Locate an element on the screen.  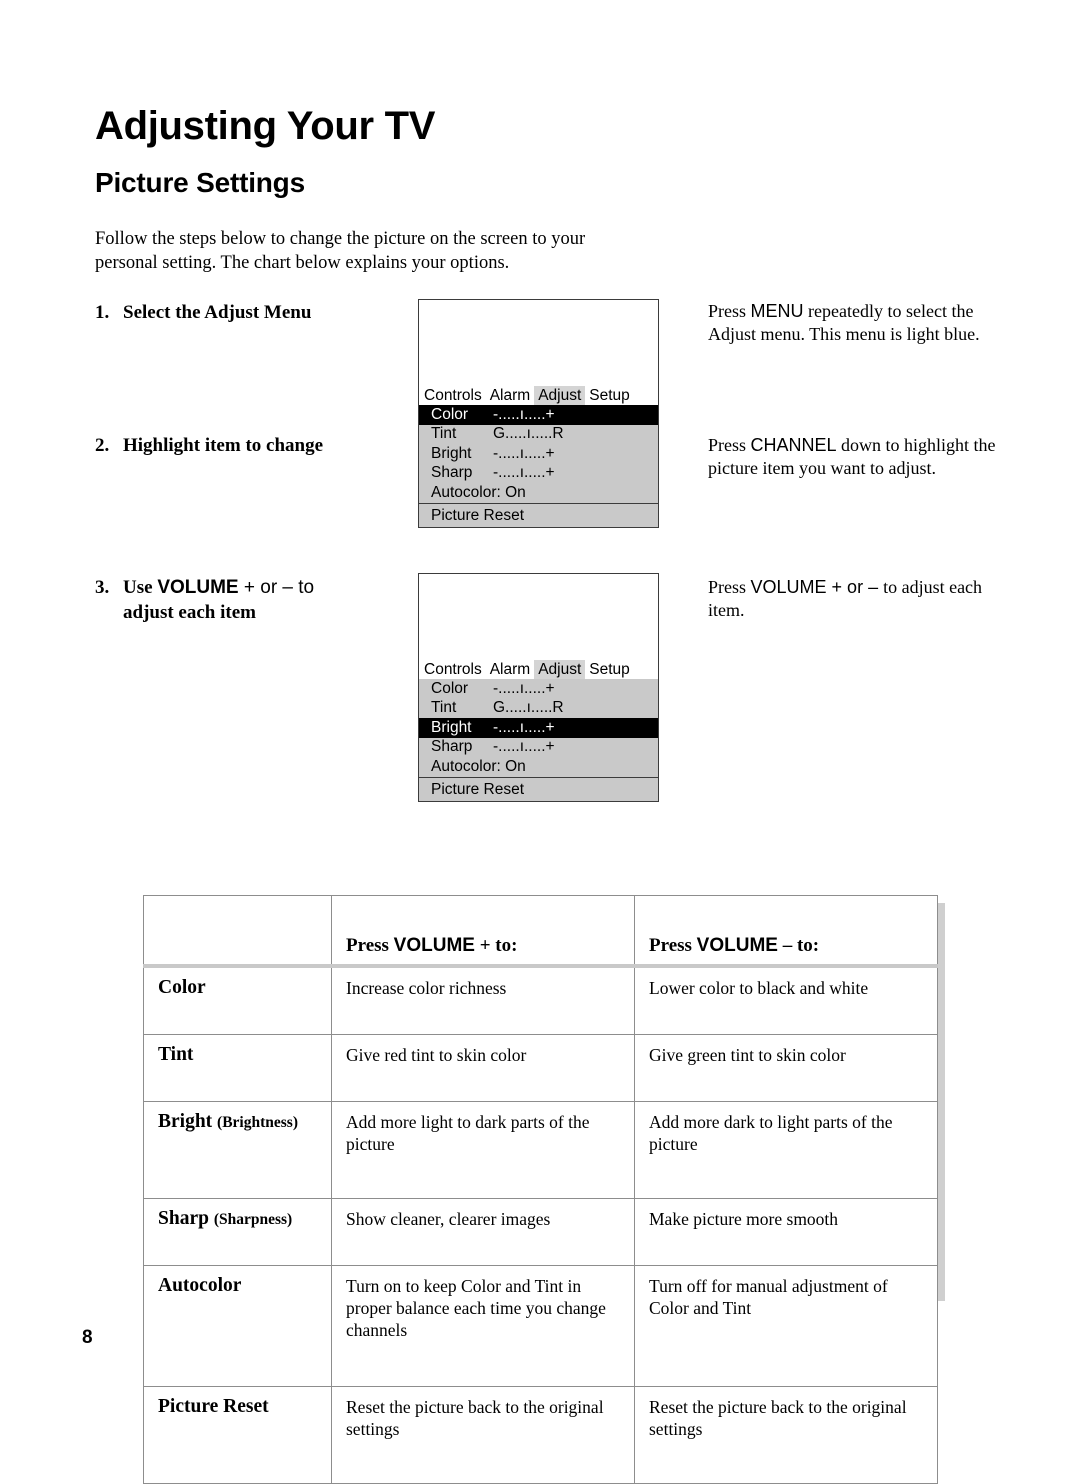
note-1-keyword: MENU is located at coordinates (777, 311).